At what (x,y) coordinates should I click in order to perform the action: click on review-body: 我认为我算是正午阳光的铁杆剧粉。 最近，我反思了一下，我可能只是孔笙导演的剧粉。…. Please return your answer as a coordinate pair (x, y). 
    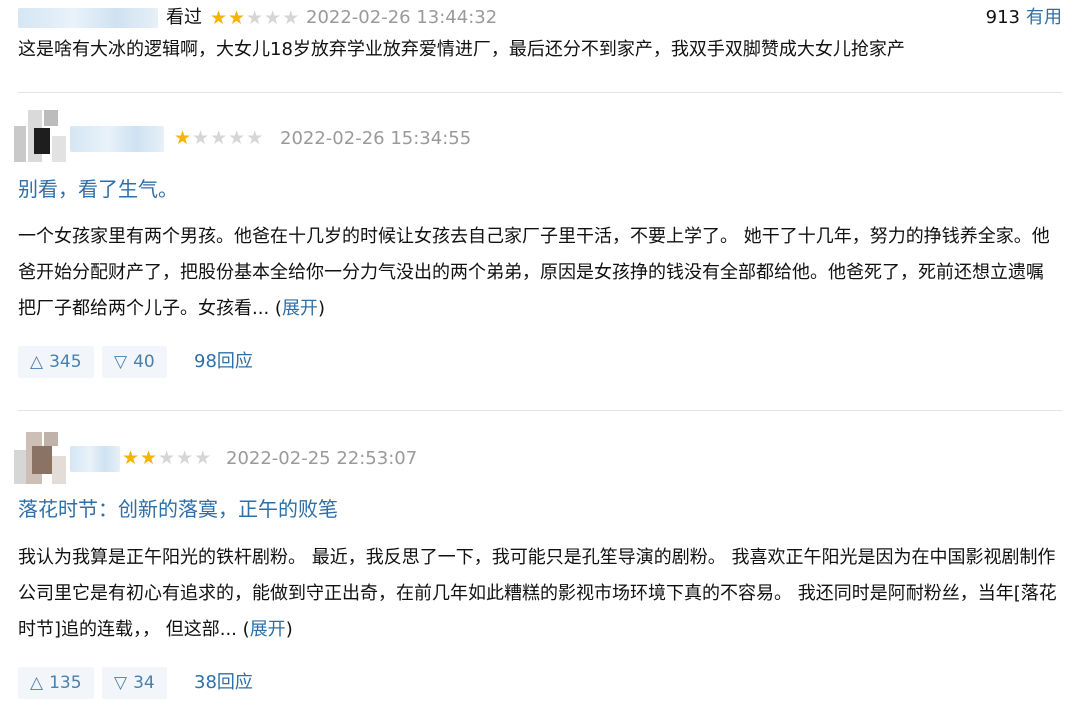
    Looking at the image, I should click on (537, 593).